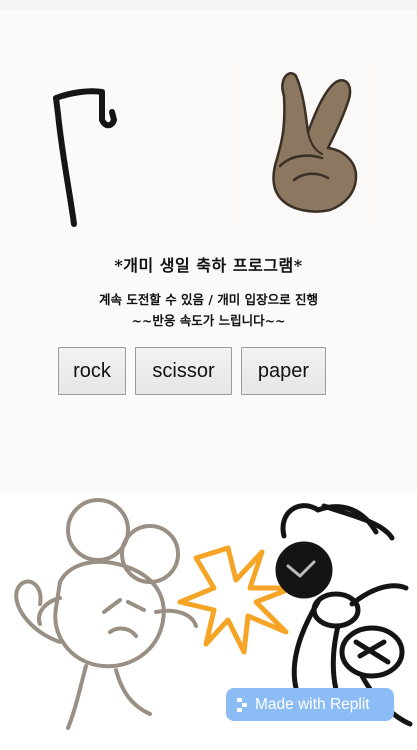  Describe the element at coordinates (236, 600) in the screenshot. I see `spark-figure` at that location.